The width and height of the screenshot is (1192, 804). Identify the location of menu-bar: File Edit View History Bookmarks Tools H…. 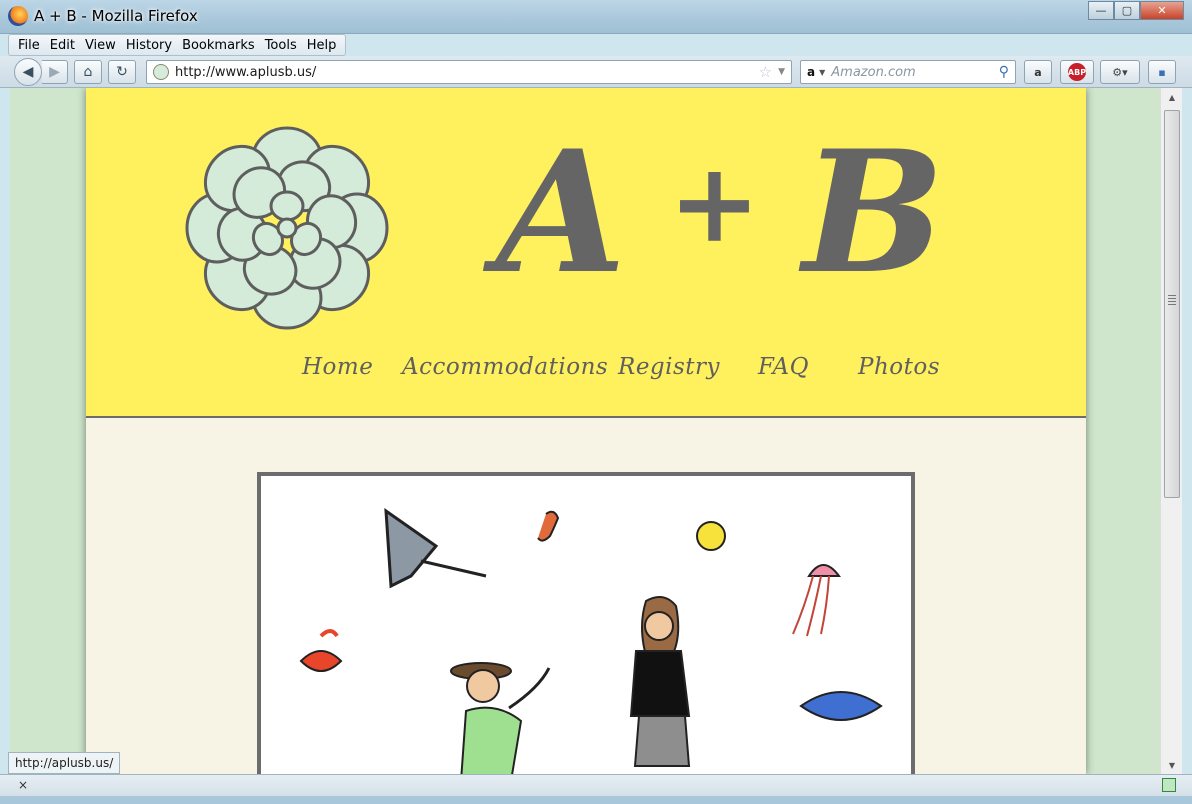
(177, 45).